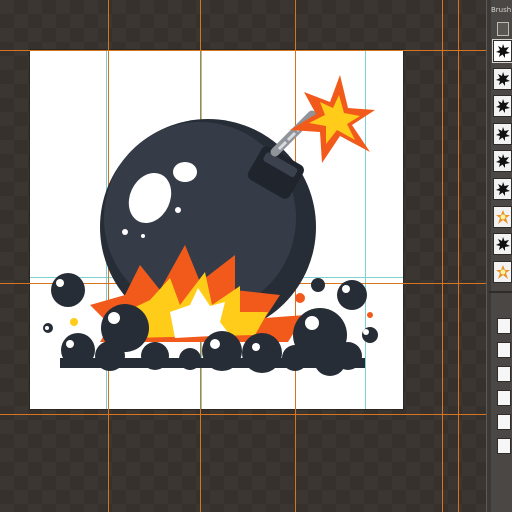  What do you see at coordinates (500, 292) in the screenshot?
I see `panel-divider` at bounding box center [500, 292].